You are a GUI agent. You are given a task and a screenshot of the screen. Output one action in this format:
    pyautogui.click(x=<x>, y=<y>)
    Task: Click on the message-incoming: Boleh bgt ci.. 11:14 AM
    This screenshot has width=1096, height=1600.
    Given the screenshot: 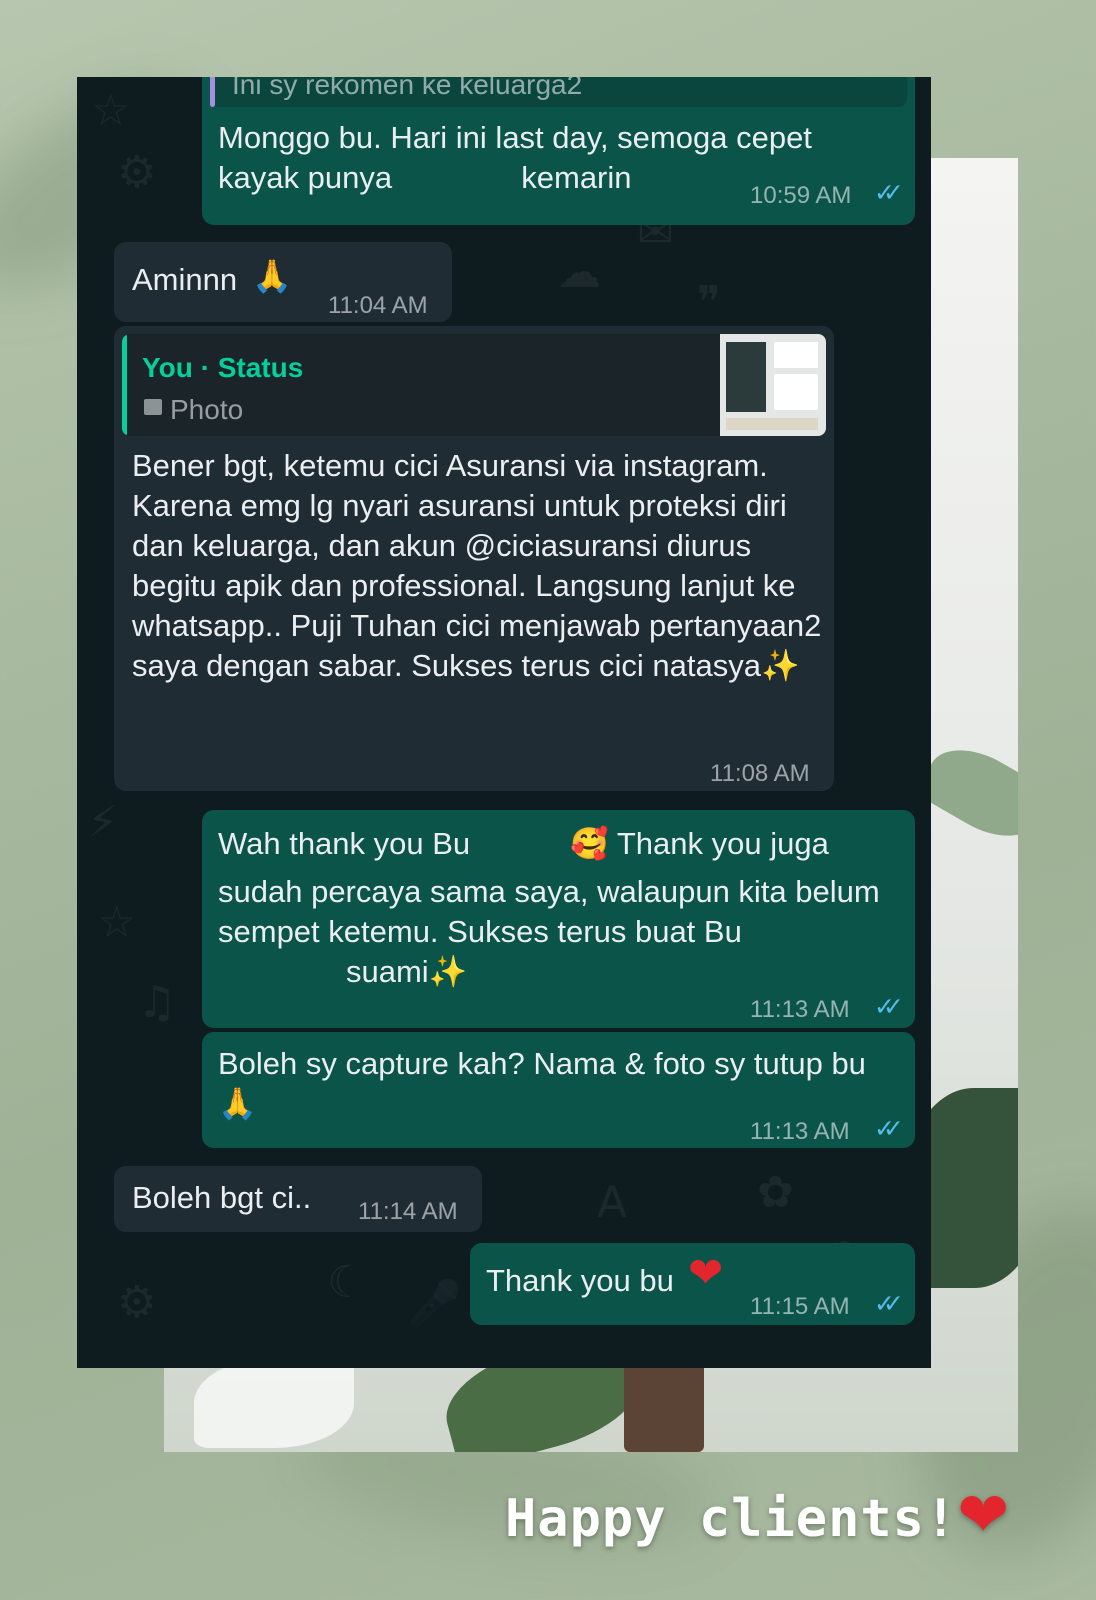 What is the action you would take?
    pyautogui.click(x=298, y=1199)
    